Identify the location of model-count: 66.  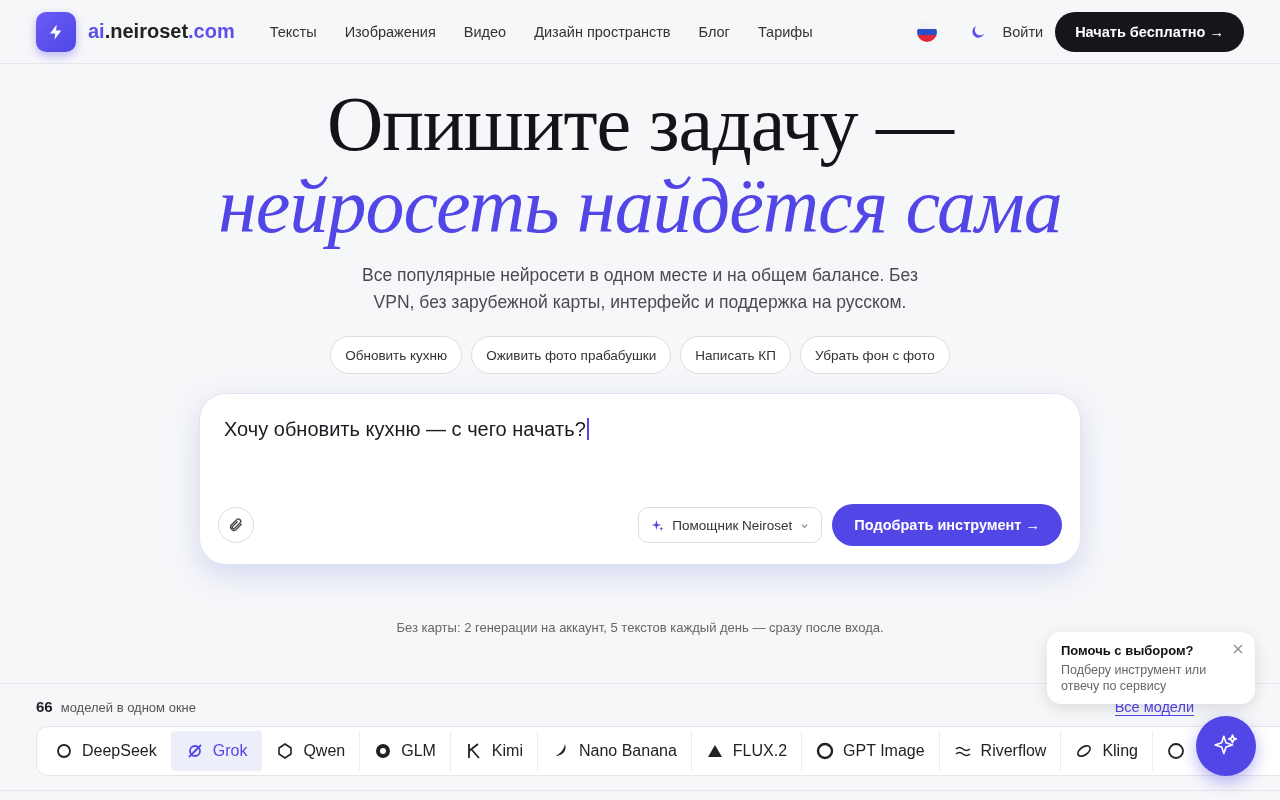
(44, 706).